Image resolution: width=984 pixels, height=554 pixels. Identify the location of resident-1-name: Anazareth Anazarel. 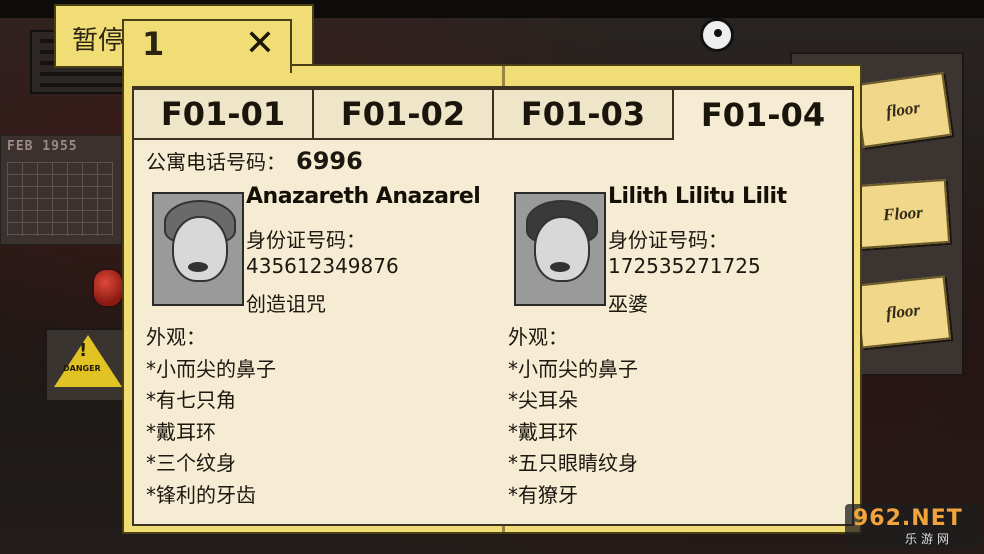
(363, 196).